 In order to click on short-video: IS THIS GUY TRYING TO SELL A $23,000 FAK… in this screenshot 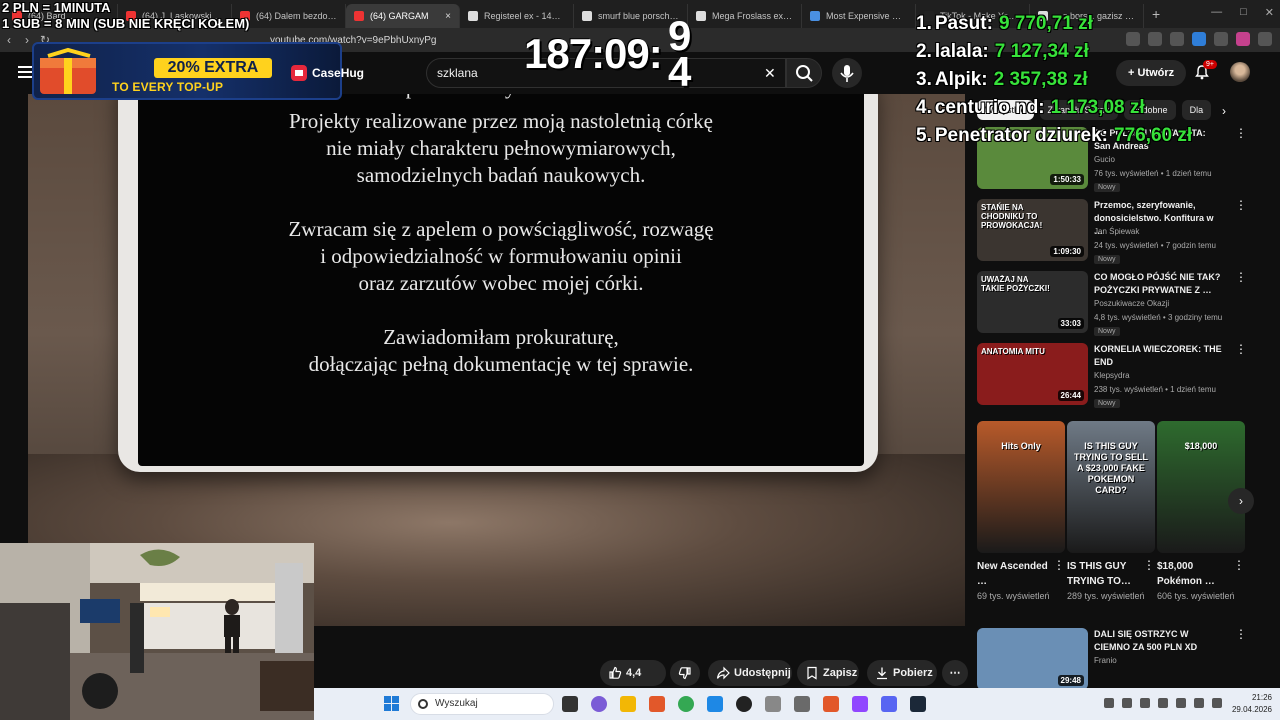, I will do `click(1111, 521)`.